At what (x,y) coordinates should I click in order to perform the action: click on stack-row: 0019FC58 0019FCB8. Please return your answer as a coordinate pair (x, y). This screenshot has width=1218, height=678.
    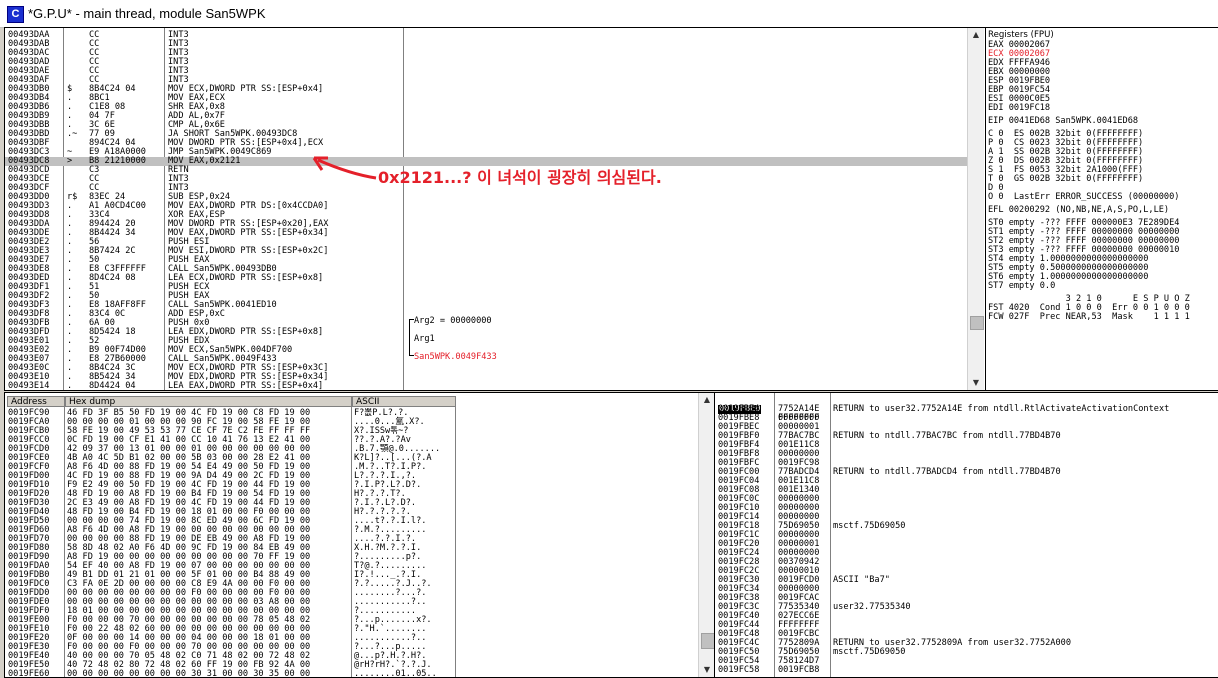
    Looking at the image, I should click on (966, 670).